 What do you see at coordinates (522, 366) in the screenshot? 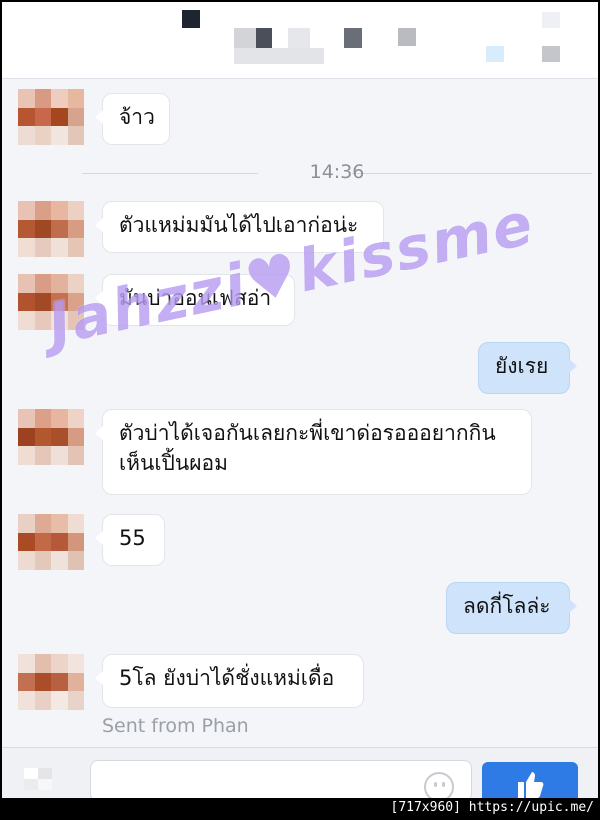
I see `message-text: ยังเรย` at bounding box center [522, 366].